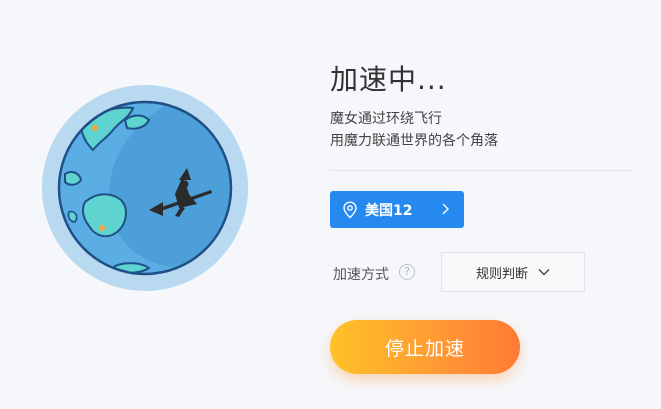 The width and height of the screenshot is (661, 409). I want to click on stop-acceleration-button: 停止加速, so click(425, 347).